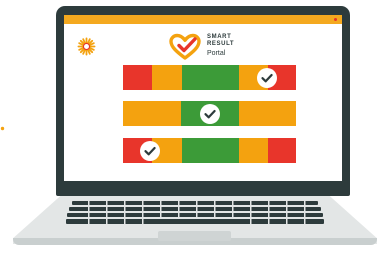 This screenshot has height=258, width=388. I want to click on touchpad, so click(194, 236).